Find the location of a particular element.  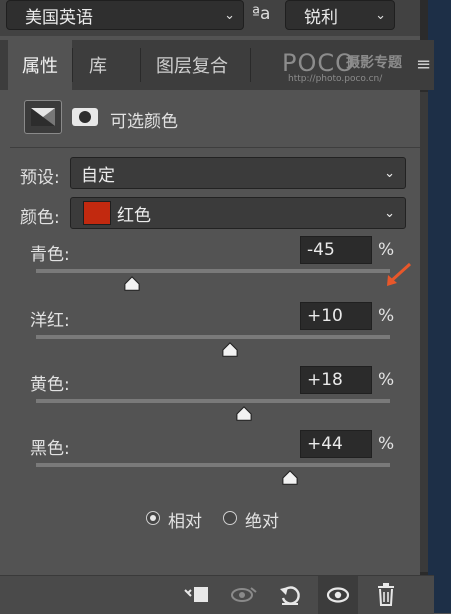

view-previous-state-button is located at coordinates (244, 595).